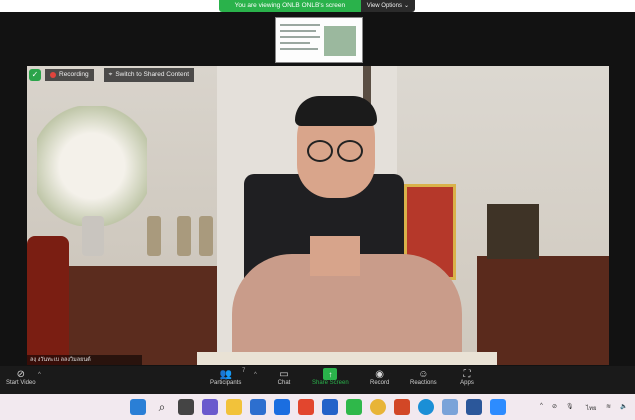 This screenshot has width=635, height=420. Describe the element at coordinates (244, 371) in the screenshot. I see `participants-count: 7` at that location.